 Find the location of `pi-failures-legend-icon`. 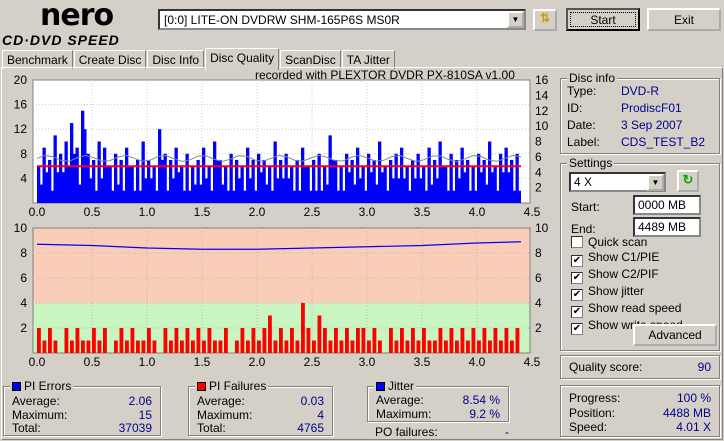

pi-failures-legend-icon is located at coordinates (201, 386).